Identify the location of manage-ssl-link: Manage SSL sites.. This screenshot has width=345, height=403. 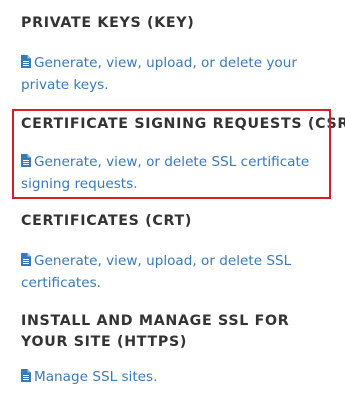
(180, 378).